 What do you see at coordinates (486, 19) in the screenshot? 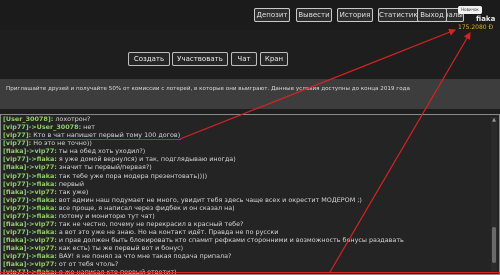
I see `user-name: fiaka` at bounding box center [486, 19].